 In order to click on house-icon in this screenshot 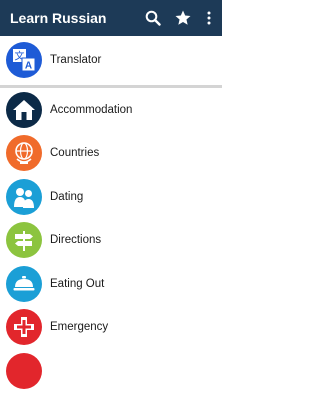, I will do `click(24, 109)`.